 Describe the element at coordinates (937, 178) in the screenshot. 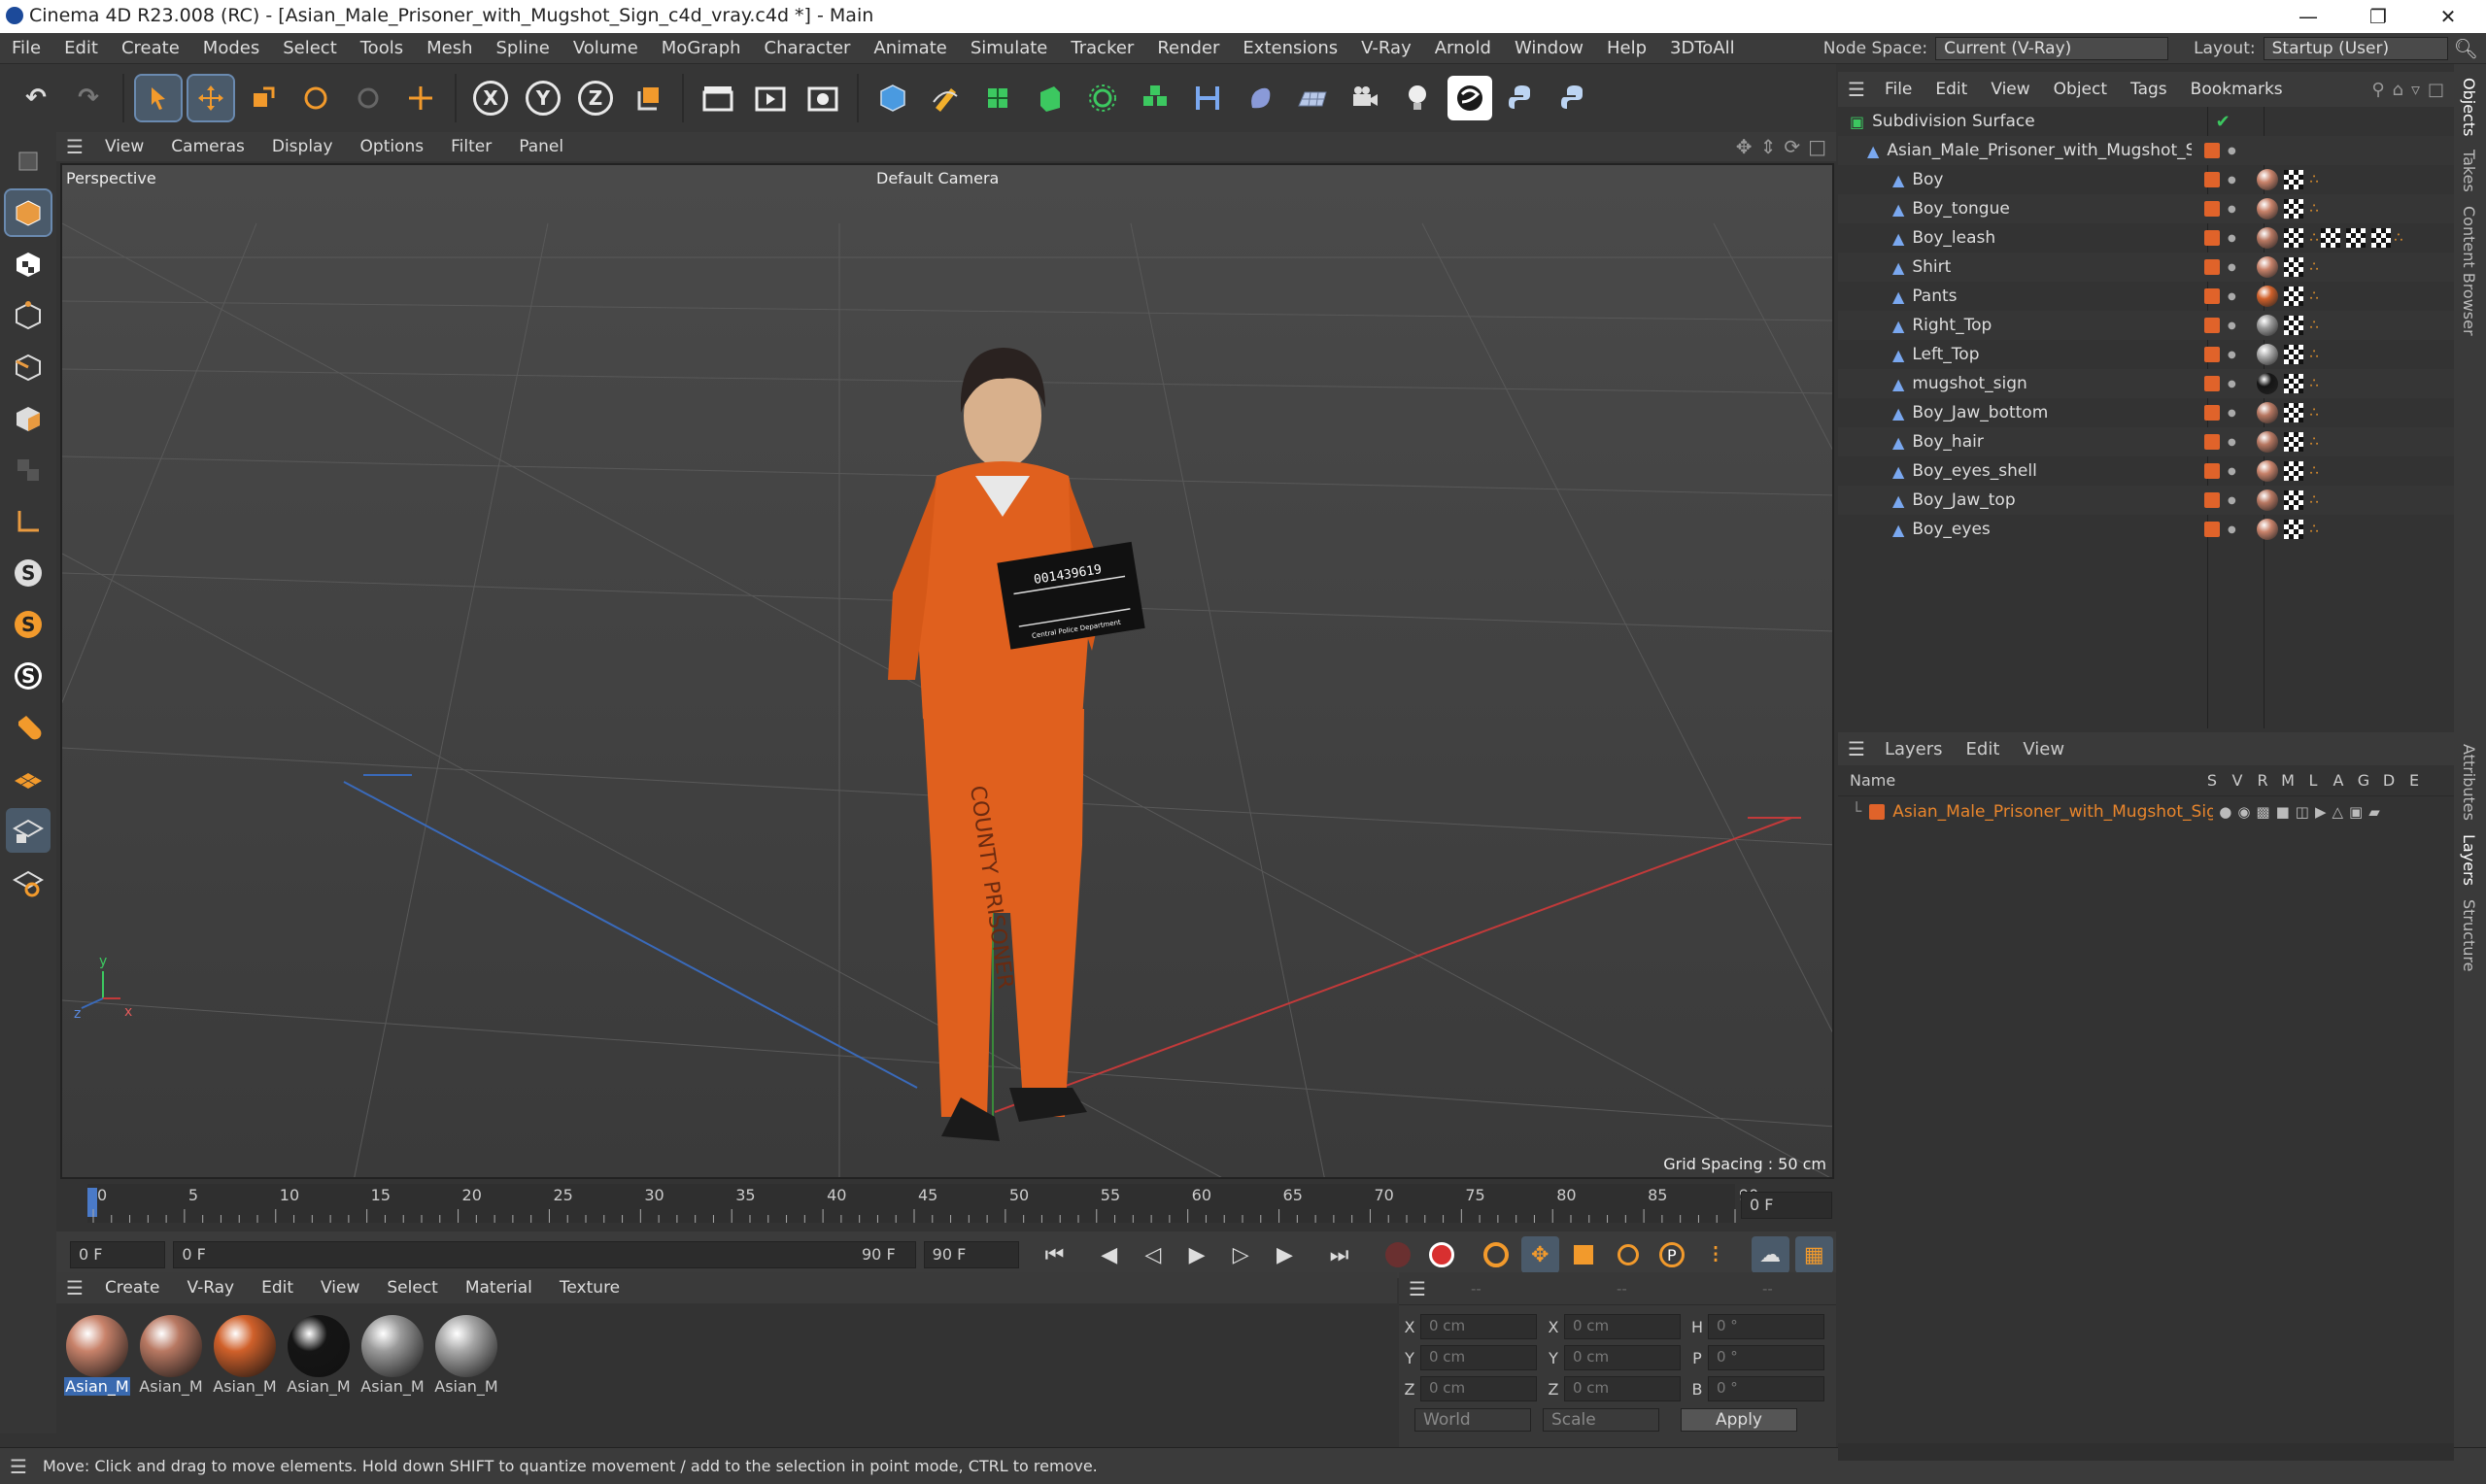

I see `camera-label: Default Camera` at that location.